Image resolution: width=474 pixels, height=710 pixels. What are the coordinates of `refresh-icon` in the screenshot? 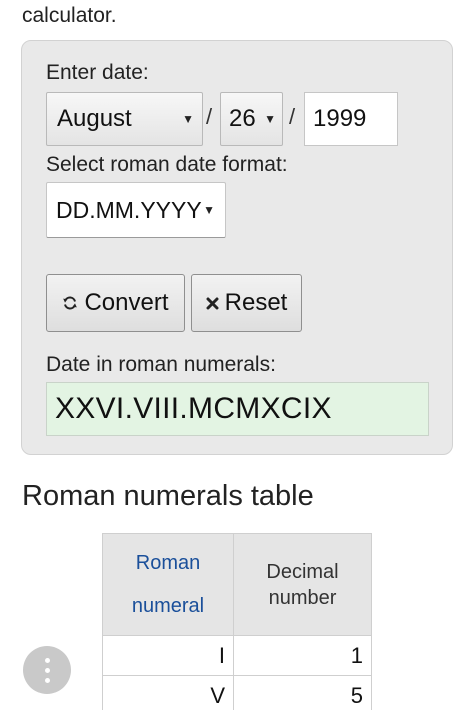 It's located at (70, 303).